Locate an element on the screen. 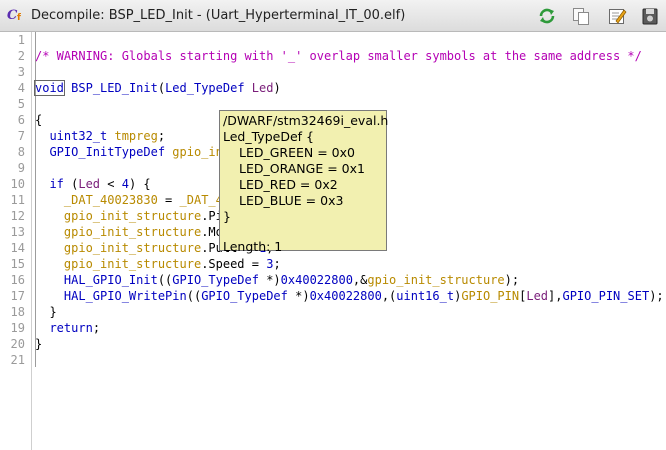  line-number: 15 is located at coordinates (17, 264).